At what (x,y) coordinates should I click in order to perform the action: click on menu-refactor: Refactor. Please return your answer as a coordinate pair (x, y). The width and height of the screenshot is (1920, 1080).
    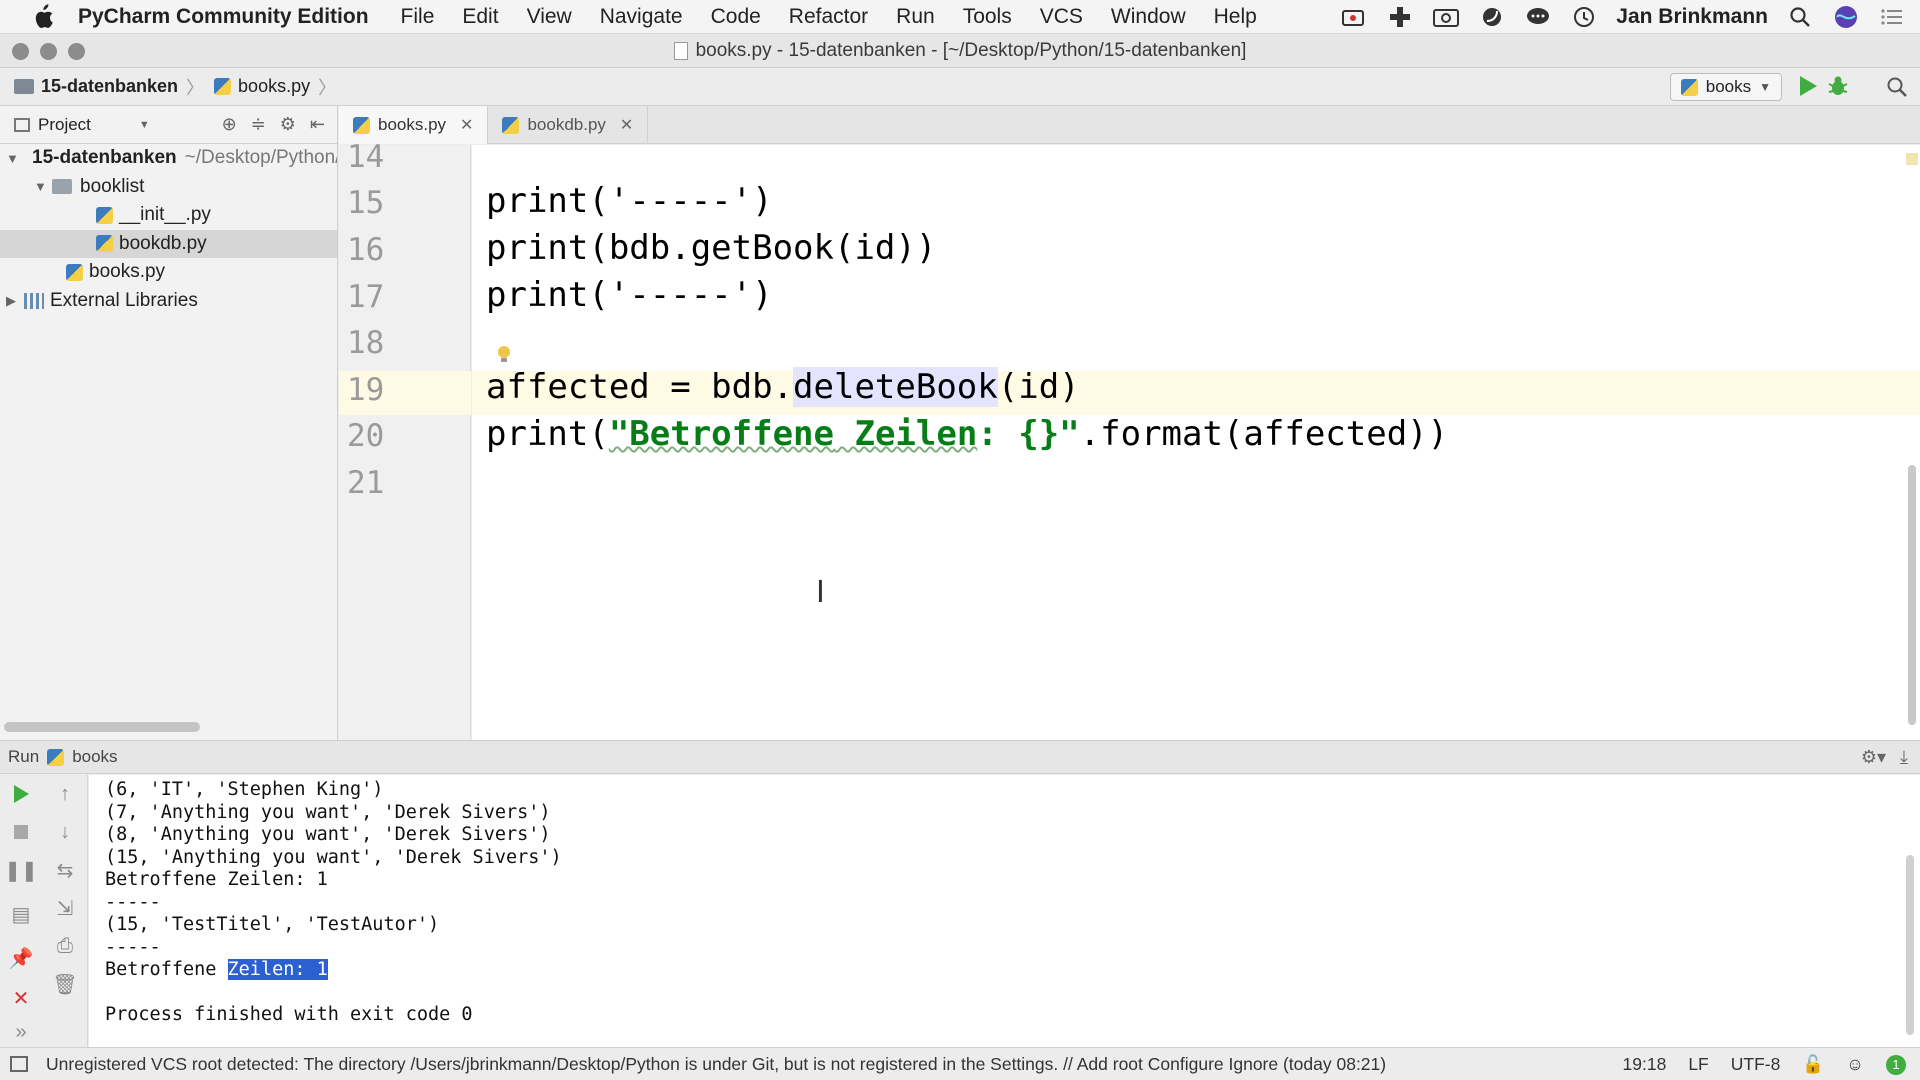
    Looking at the image, I should click on (828, 17).